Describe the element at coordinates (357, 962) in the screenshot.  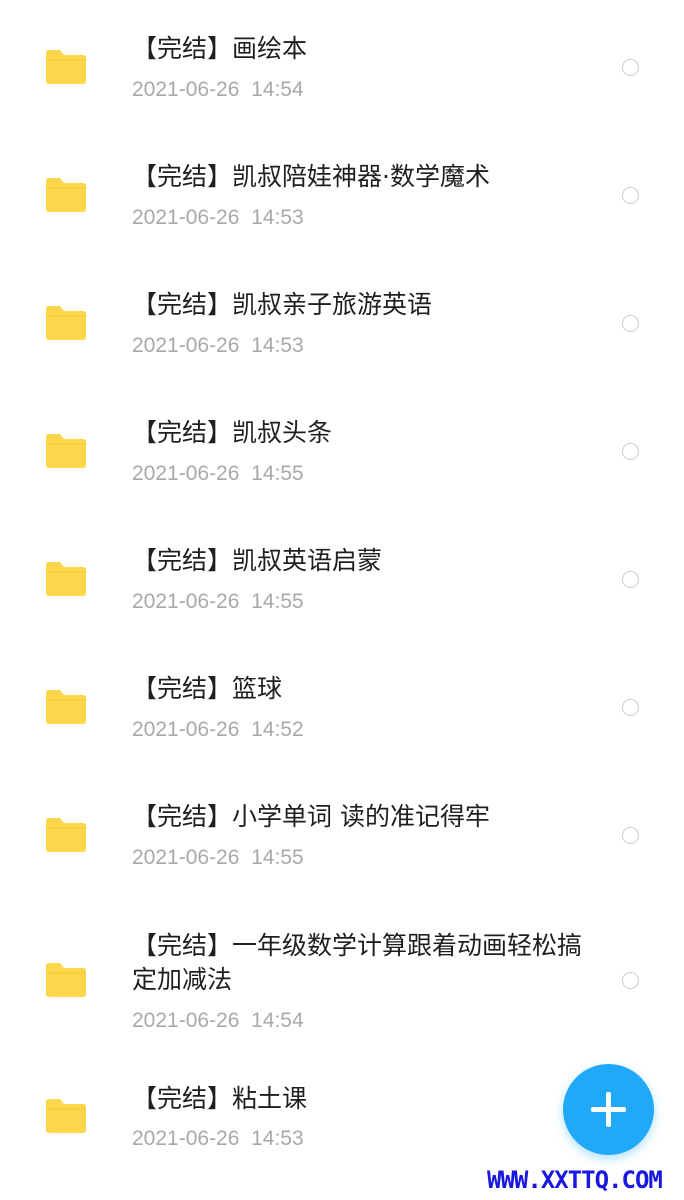
I see `file-name: 【完结】一年级数学计算跟着动画轻松搞定加减法` at that location.